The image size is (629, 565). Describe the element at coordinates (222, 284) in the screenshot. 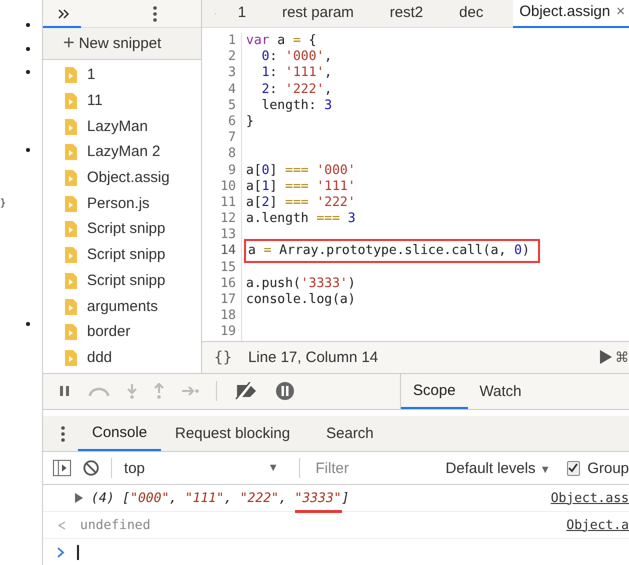

I see `line-number: 16` at that location.